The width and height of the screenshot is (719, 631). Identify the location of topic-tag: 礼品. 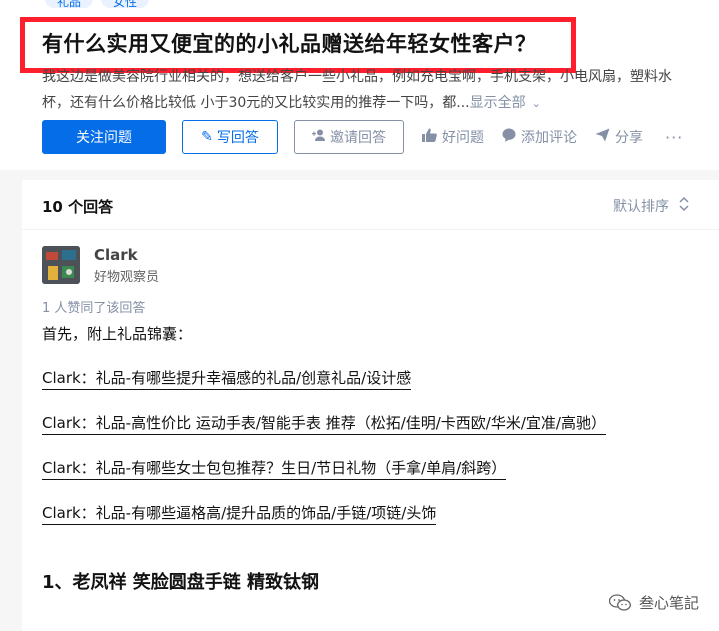
(69, 4).